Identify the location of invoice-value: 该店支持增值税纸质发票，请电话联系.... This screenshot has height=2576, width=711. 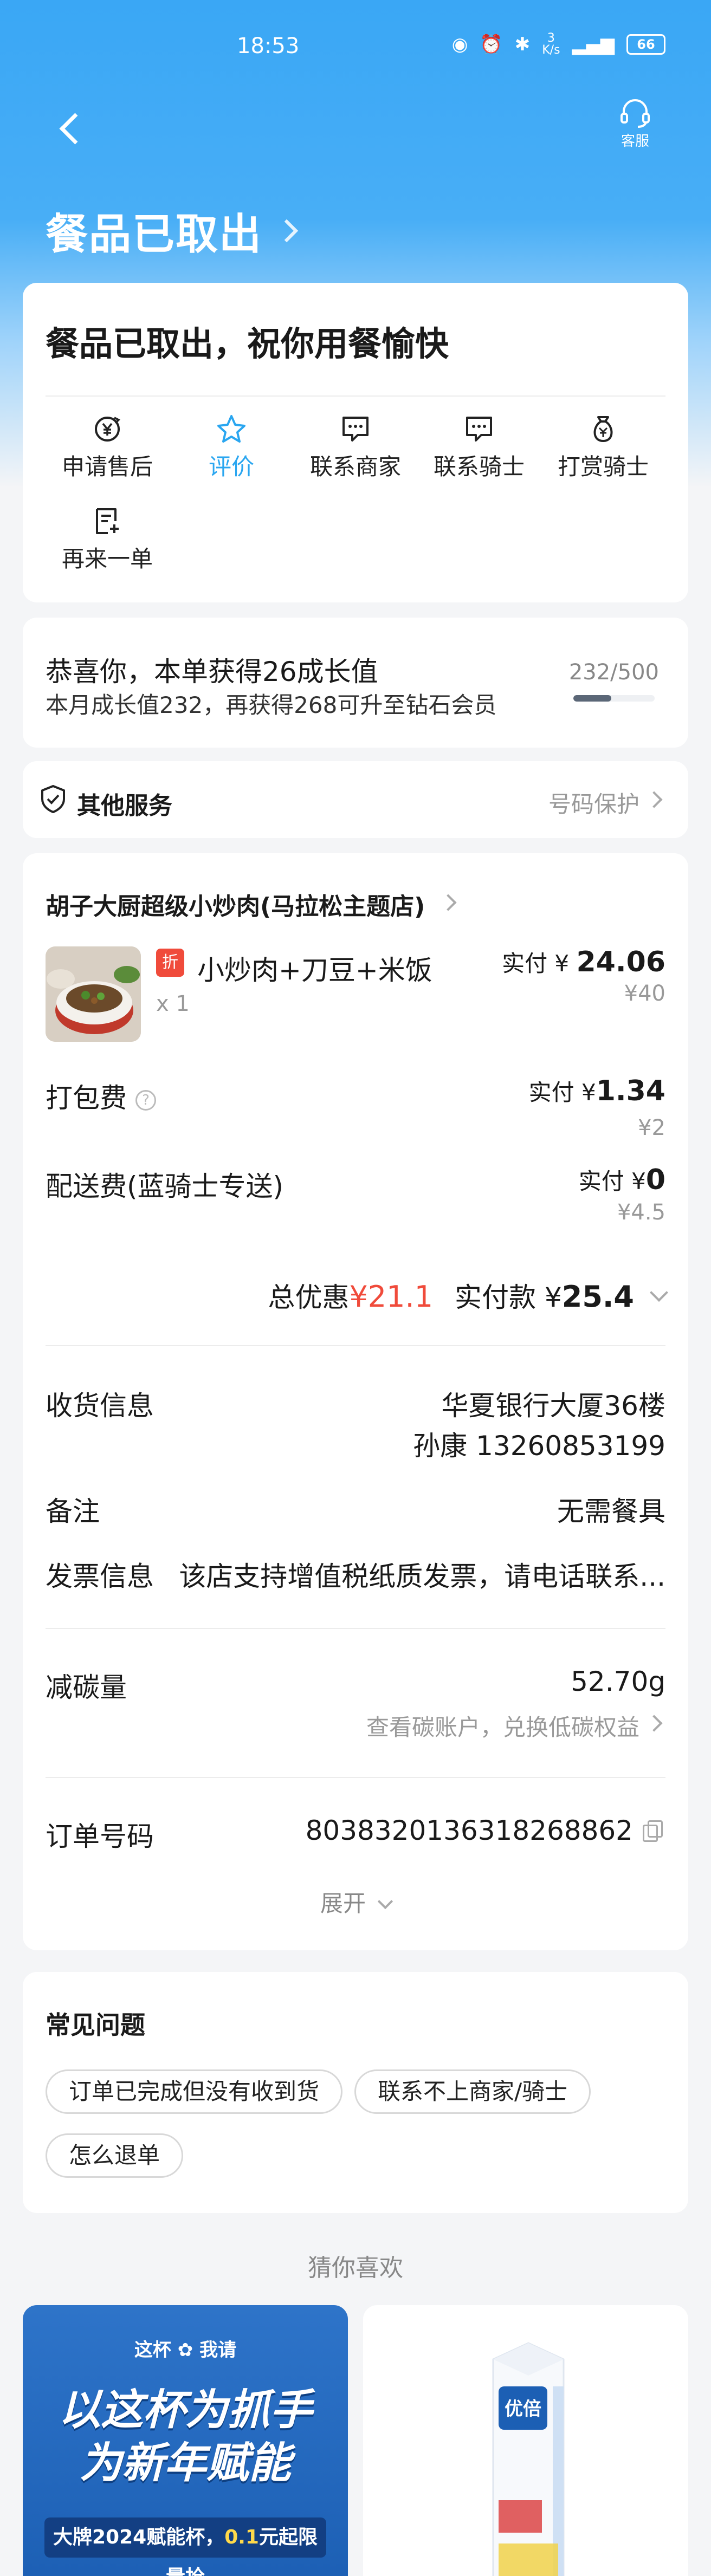
(422, 1576).